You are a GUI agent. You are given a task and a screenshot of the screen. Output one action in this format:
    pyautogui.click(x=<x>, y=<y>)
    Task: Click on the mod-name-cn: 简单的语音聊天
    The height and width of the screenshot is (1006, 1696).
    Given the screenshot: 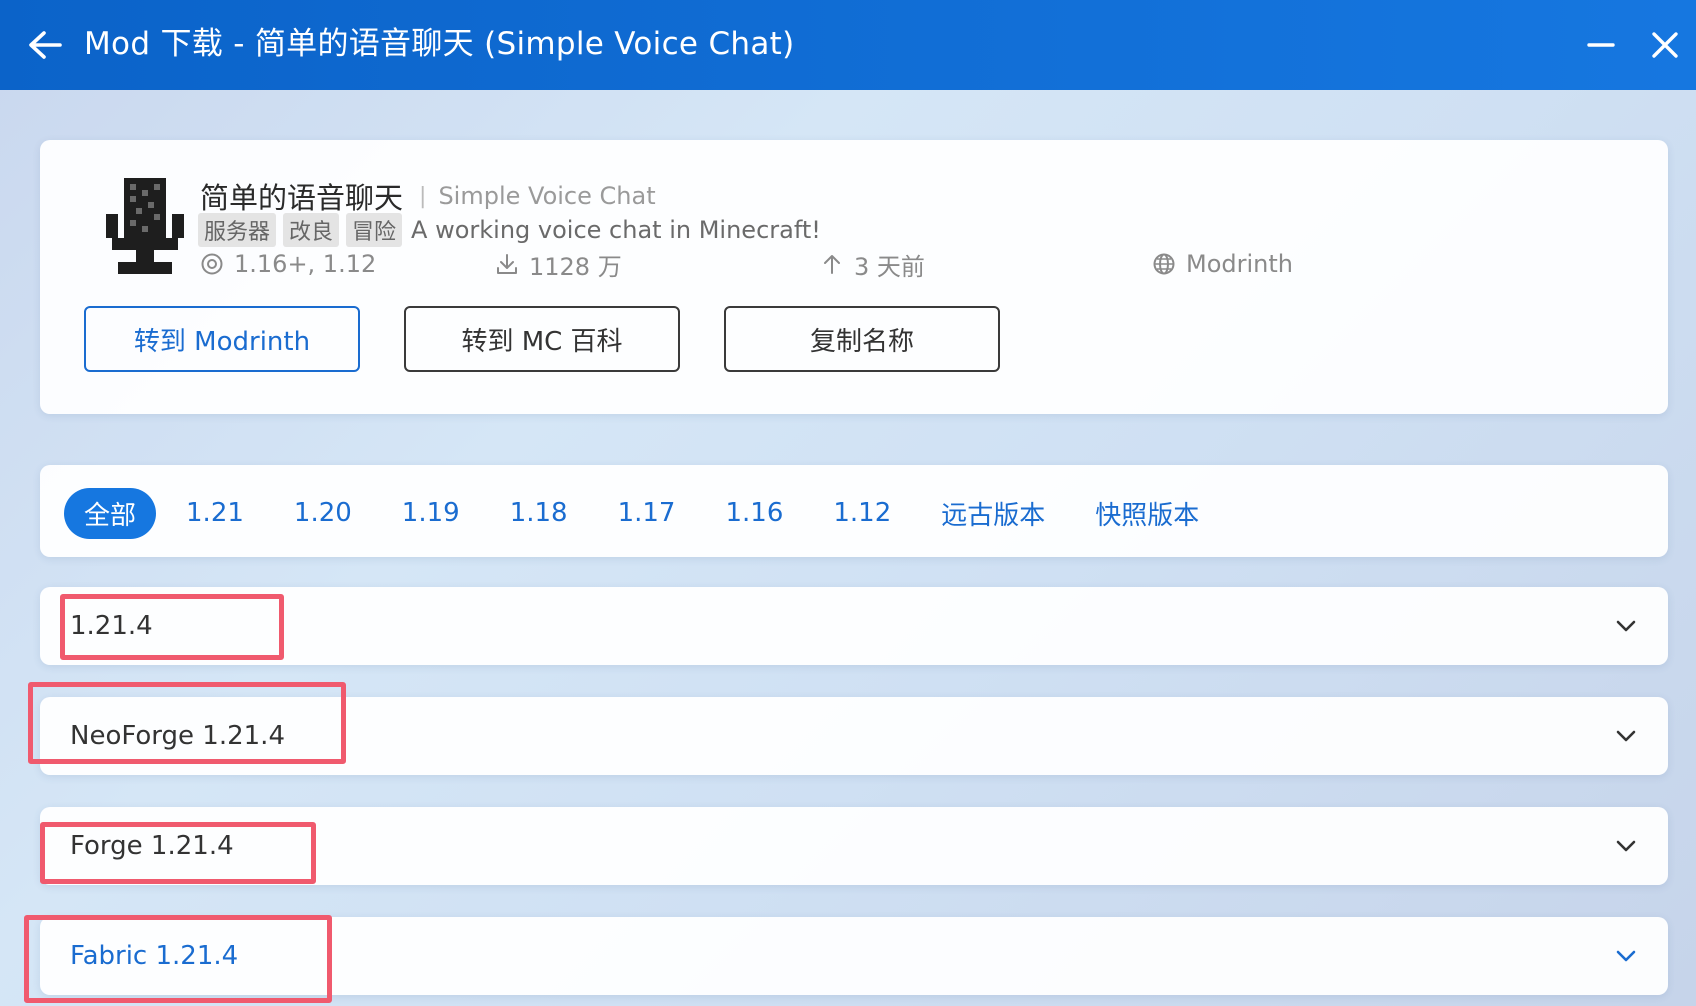 What is the action you would take?
    pyautogui.click(x=302, y=198)
    